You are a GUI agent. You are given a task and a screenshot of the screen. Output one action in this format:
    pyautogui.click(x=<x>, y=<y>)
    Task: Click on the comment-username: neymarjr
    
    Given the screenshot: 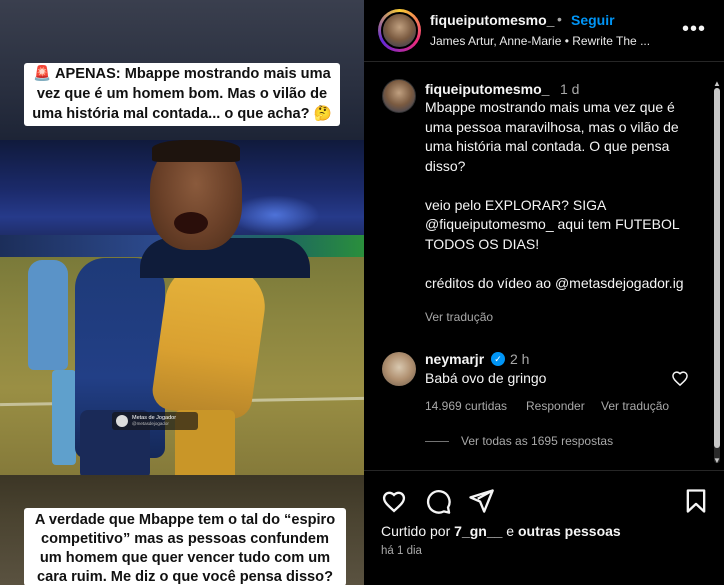 What is the action you would take?
    pyautogui.click(x=454, y=359)
    